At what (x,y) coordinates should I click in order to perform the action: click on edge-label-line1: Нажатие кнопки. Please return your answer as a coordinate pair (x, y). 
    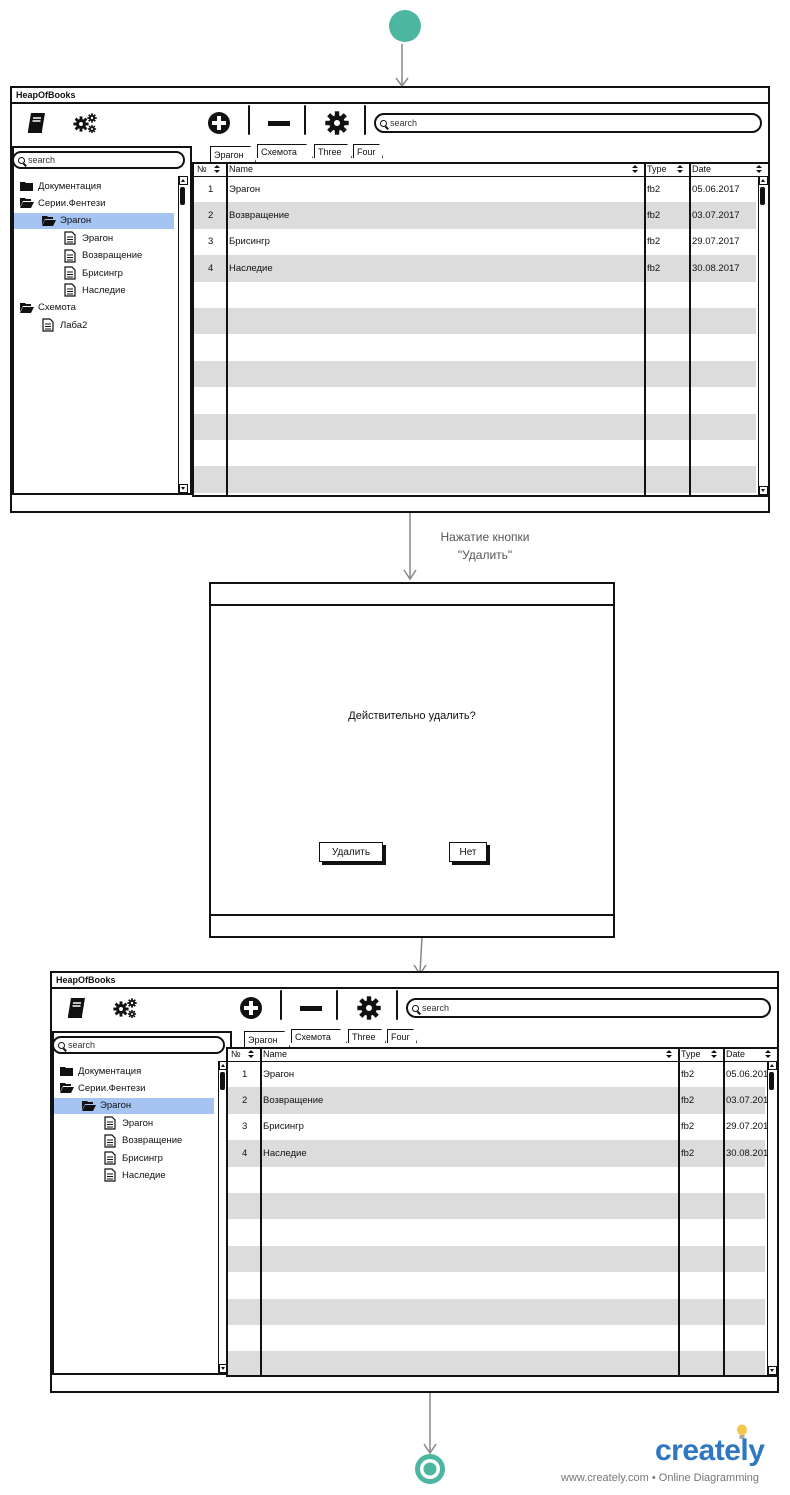
    Looking at the image, I should click on (485, 537).